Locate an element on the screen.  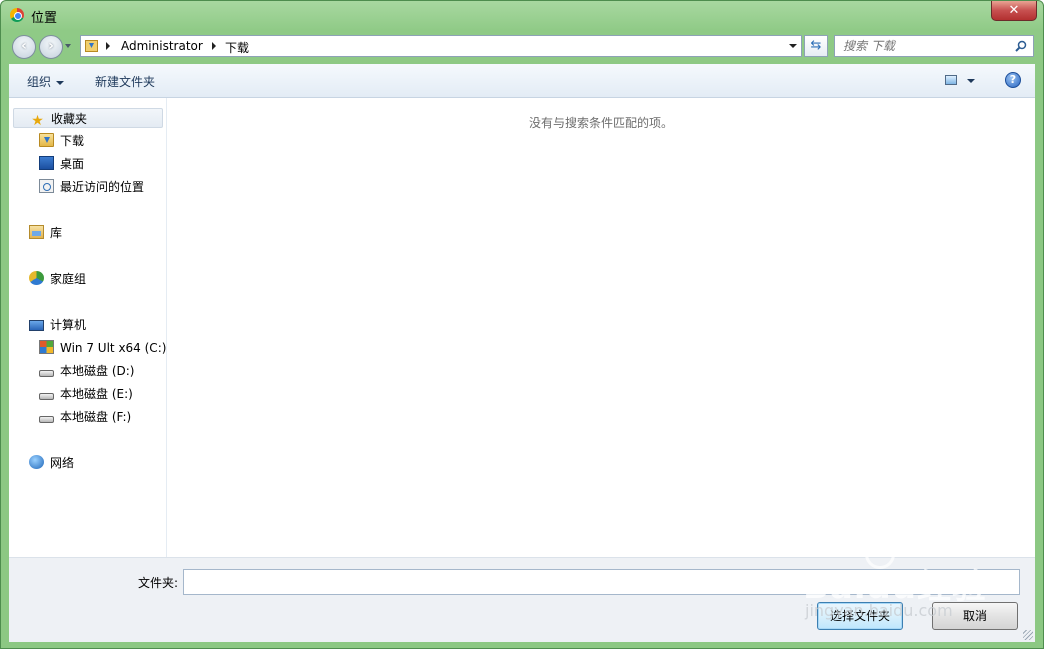
nav-downloads-label: 下载 is located at coordinates (72, 141).